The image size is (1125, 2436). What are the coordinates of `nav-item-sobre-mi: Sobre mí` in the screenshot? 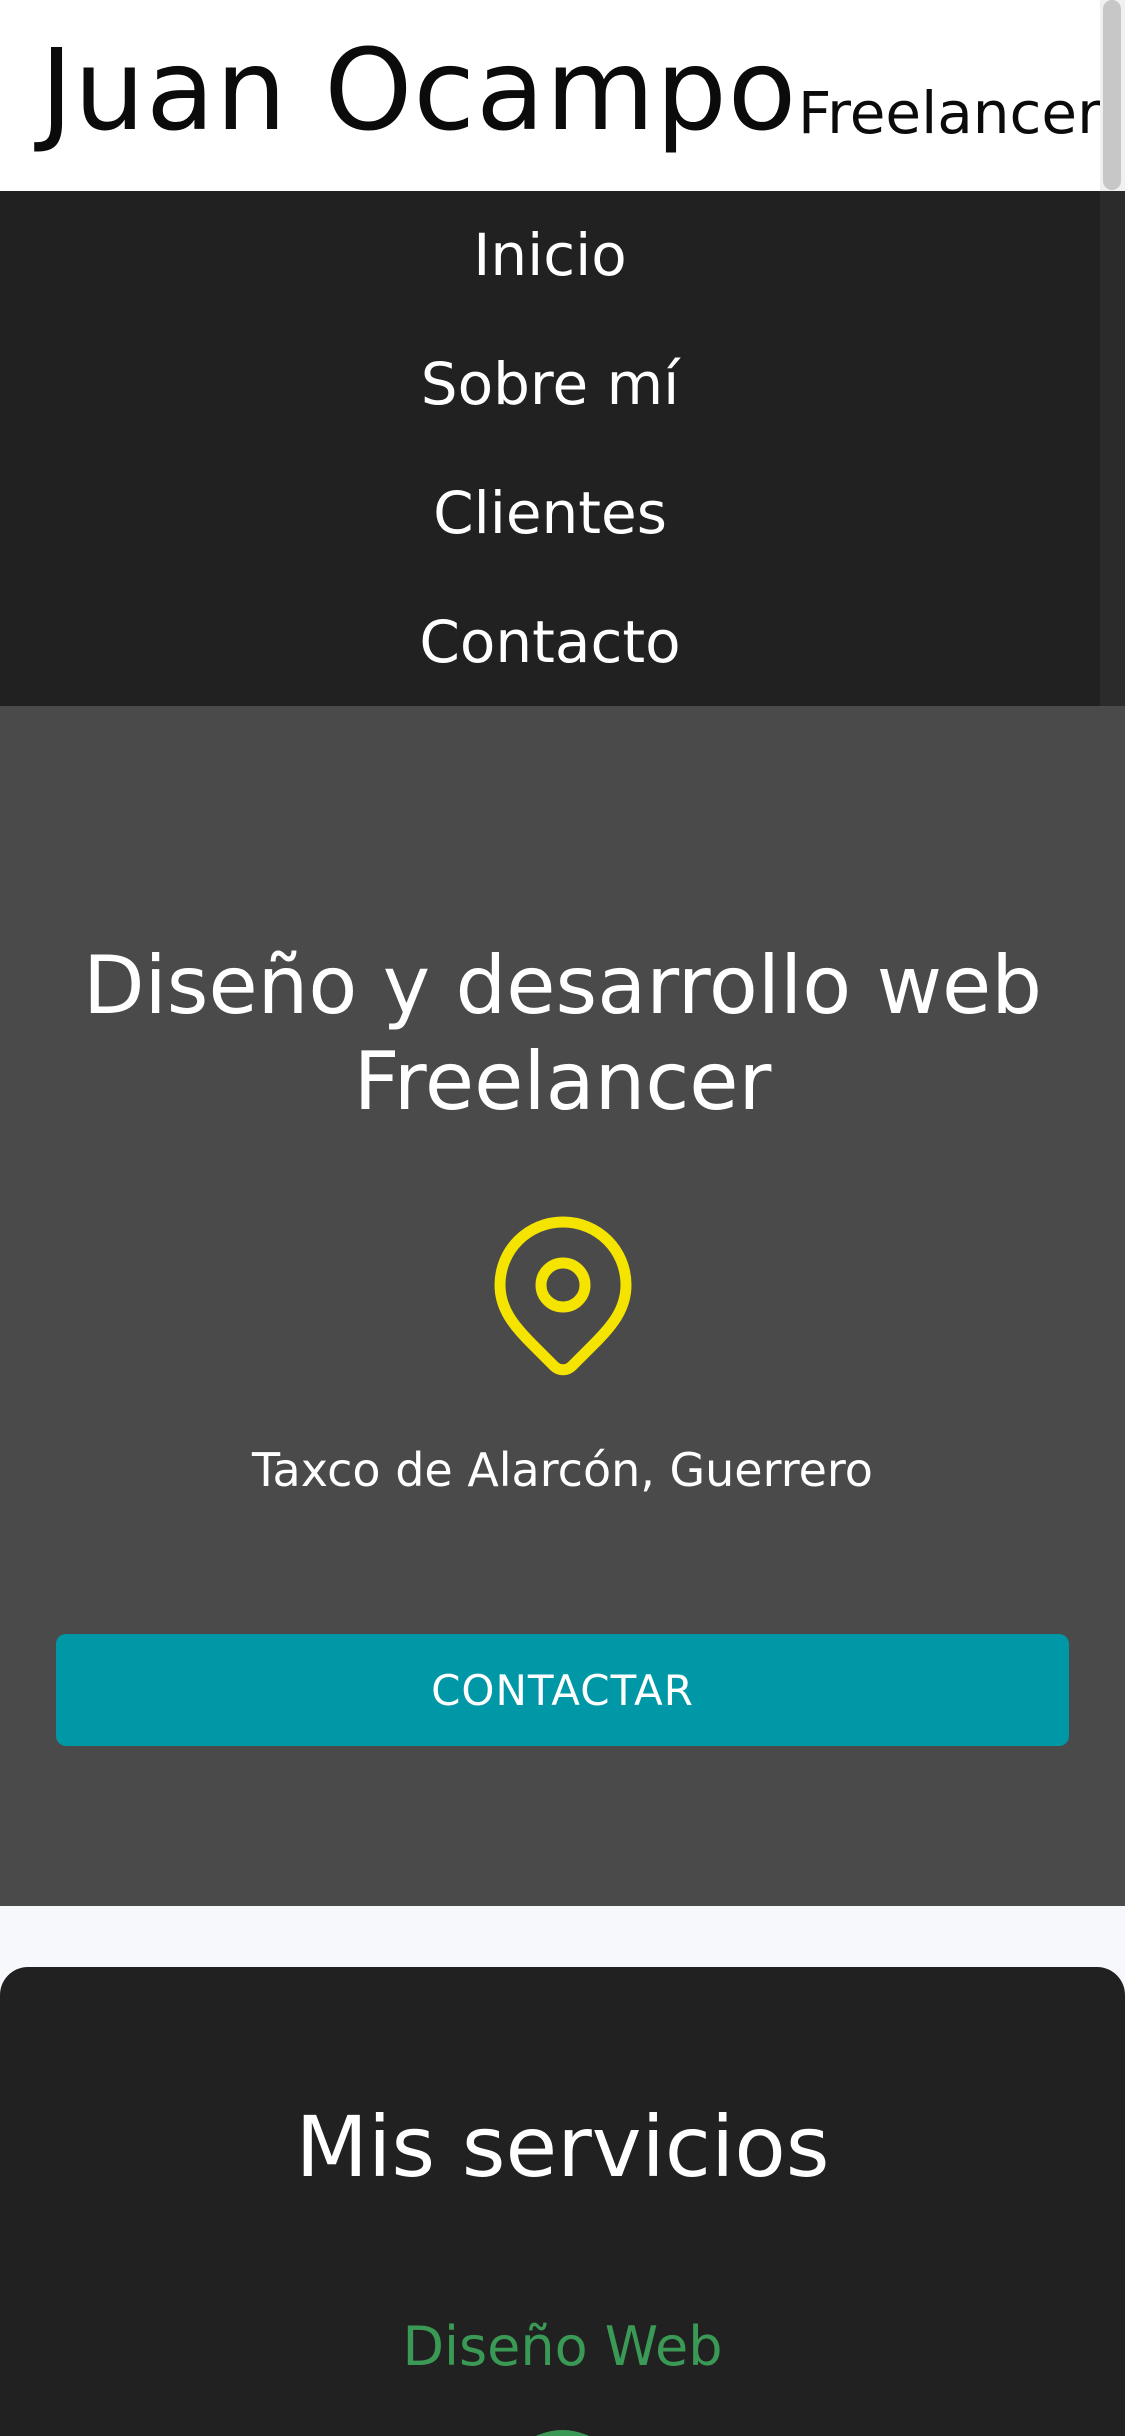 It's located at (550, 384).